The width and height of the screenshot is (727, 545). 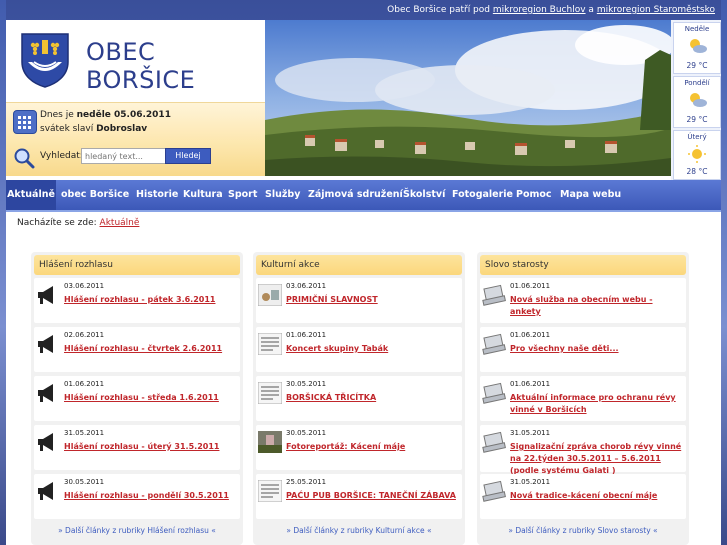 What do you see at coordinates (24, 158) in the screenshot?
I see `magnifier-icon` at bounding box center [24, 158].